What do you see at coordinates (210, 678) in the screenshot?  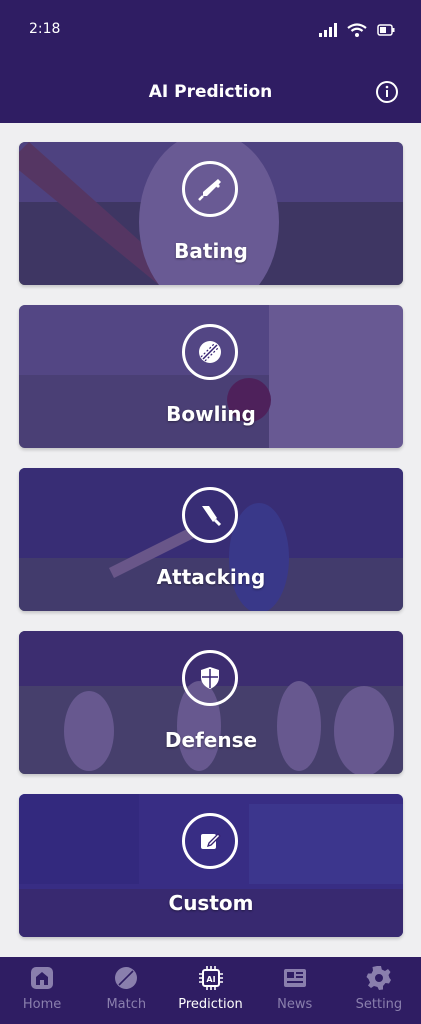 I see `shield-icon` at bounding box center [210, 678].